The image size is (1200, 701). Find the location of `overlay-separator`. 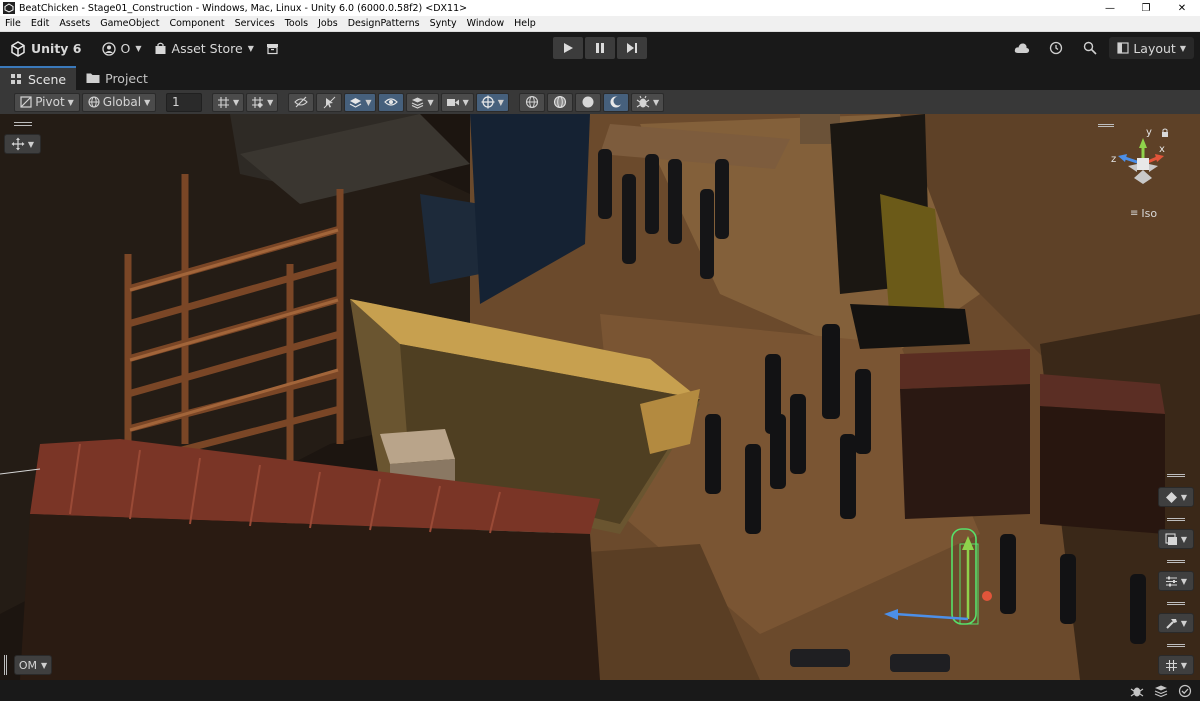

overlay-separator is located at coordinates (1176, 603).